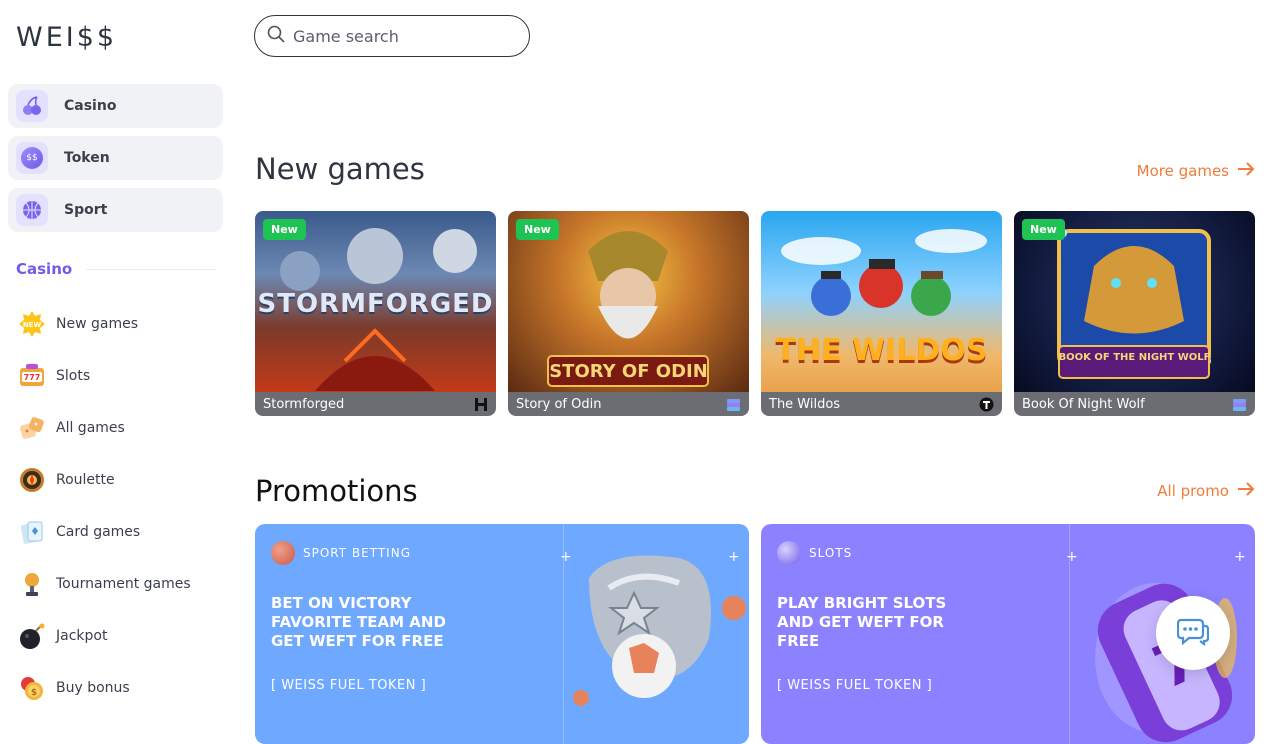 This screenshot has height=744, width=1280. What do you see at coordinates (44, 269) in the screenshot?
I see `section-title: Casino` at bounding box center [44, 269].